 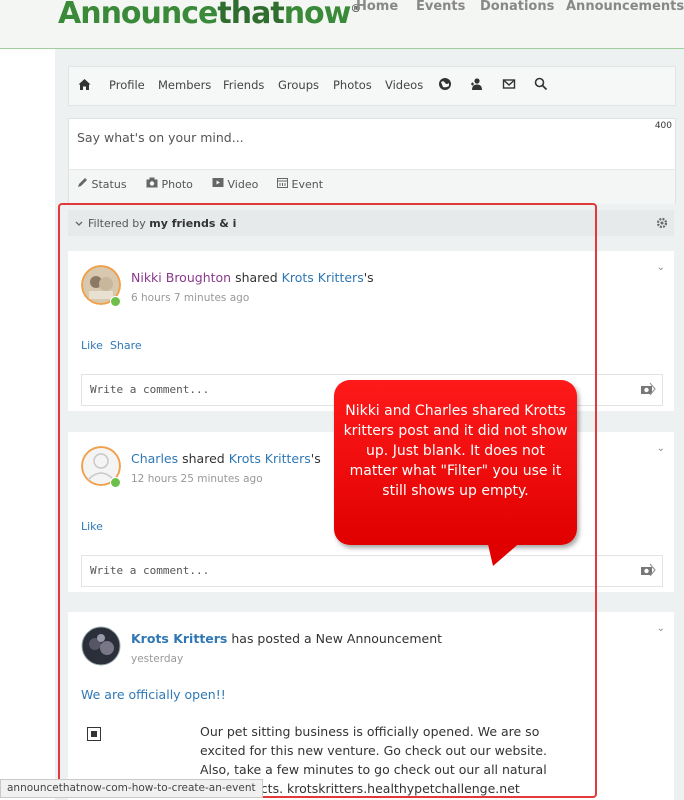 What do you see at coordinates (27, 424) in the screenshot?
I see `left-gutter` at bounding box center [27, 424].